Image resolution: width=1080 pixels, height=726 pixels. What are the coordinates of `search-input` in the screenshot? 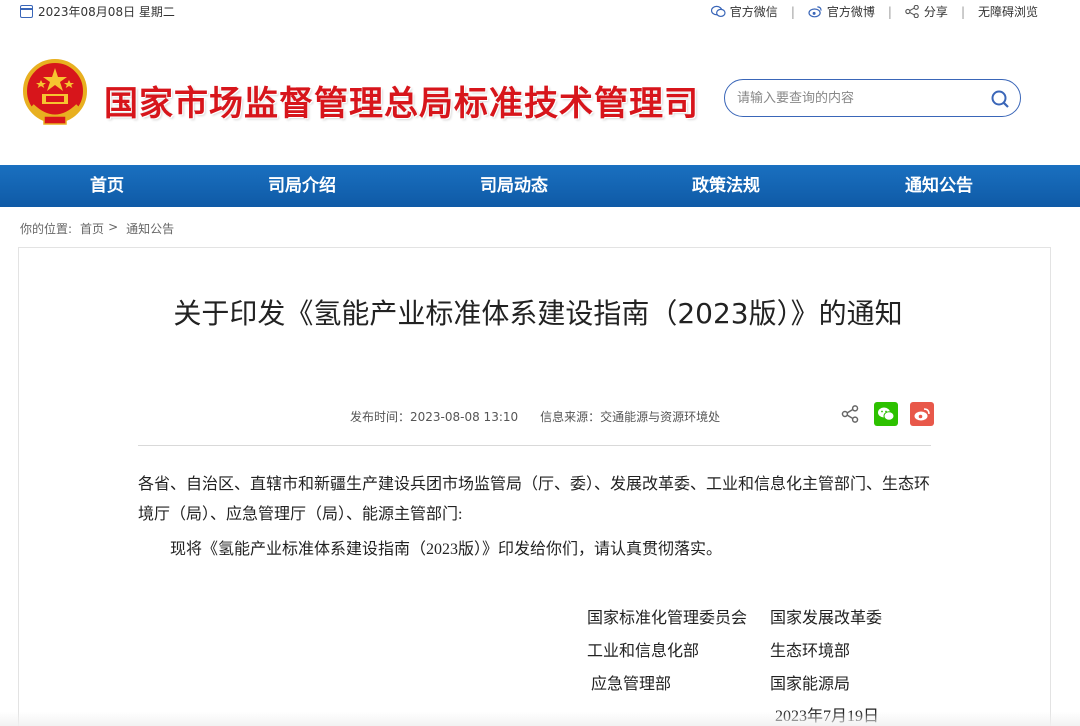 It's located at (857, 98).